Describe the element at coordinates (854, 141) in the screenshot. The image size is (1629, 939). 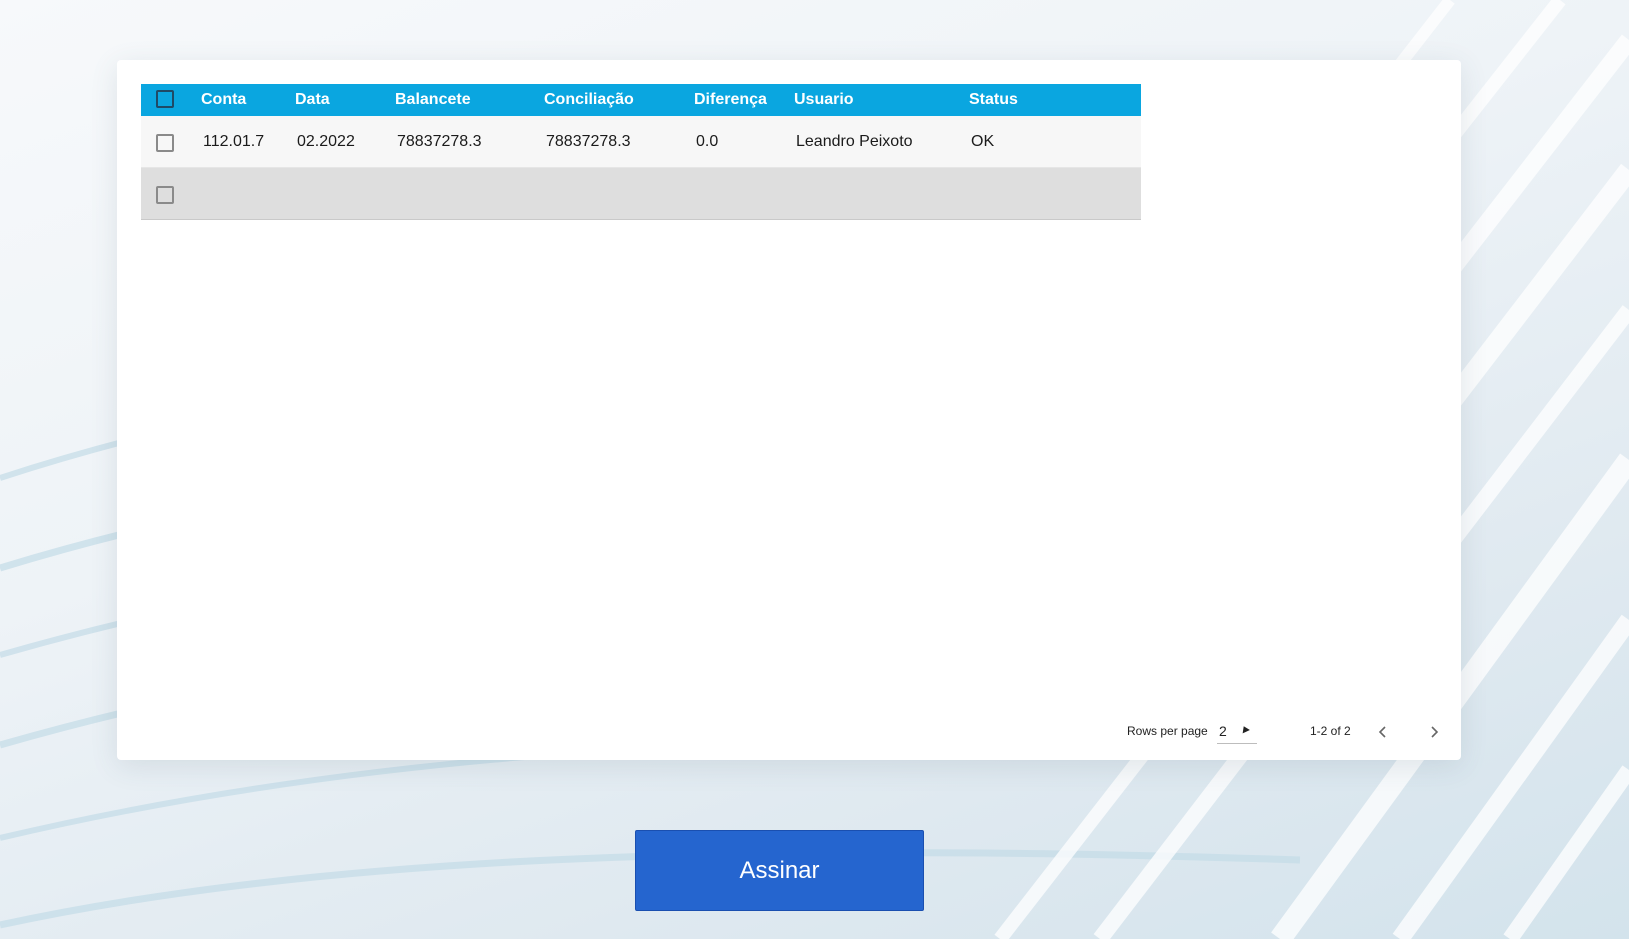
I see `cell-usuario: Leandro Peixoto` at that location.